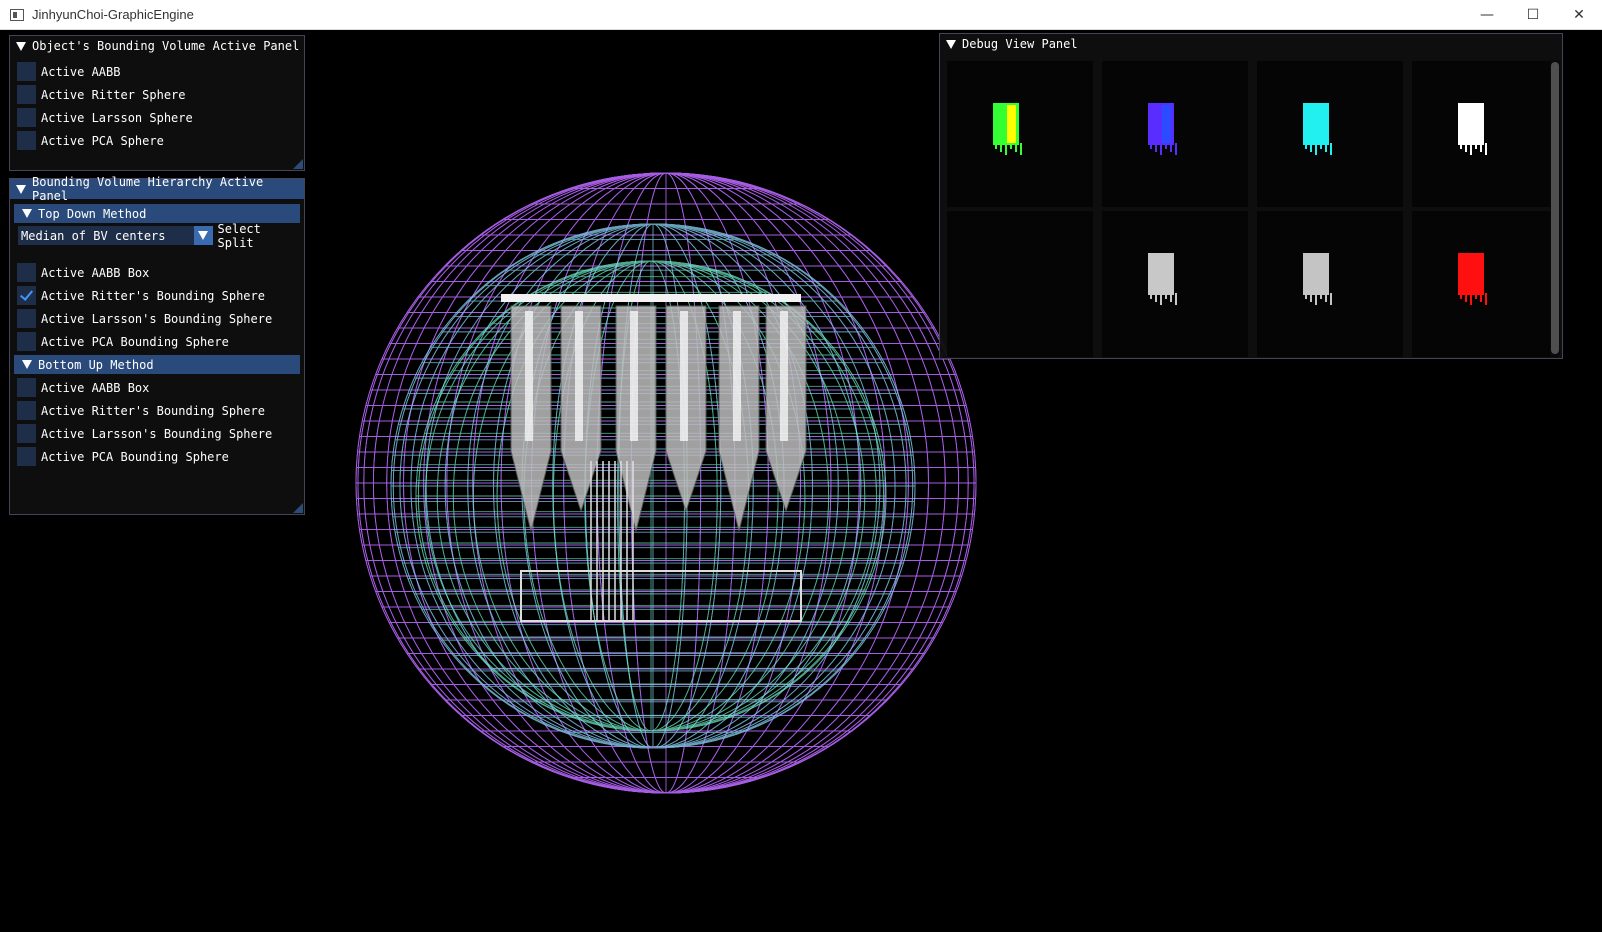 The image size is (1602, 932). What do you see at coordinates (102, 140) in the screenshot?
I see `checkbox-label: Active PCA Sphere` at bounding box center [102, 140].